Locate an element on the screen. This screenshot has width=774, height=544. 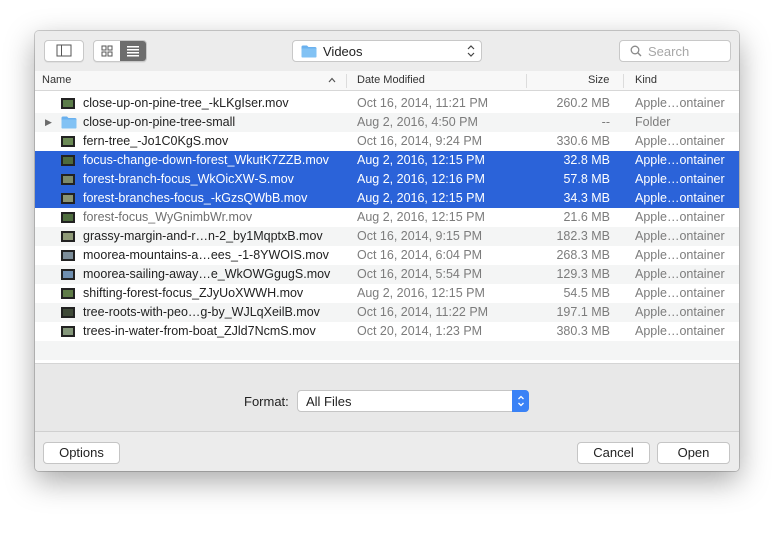
sidebar-icon is located at coordinates (64, 50).